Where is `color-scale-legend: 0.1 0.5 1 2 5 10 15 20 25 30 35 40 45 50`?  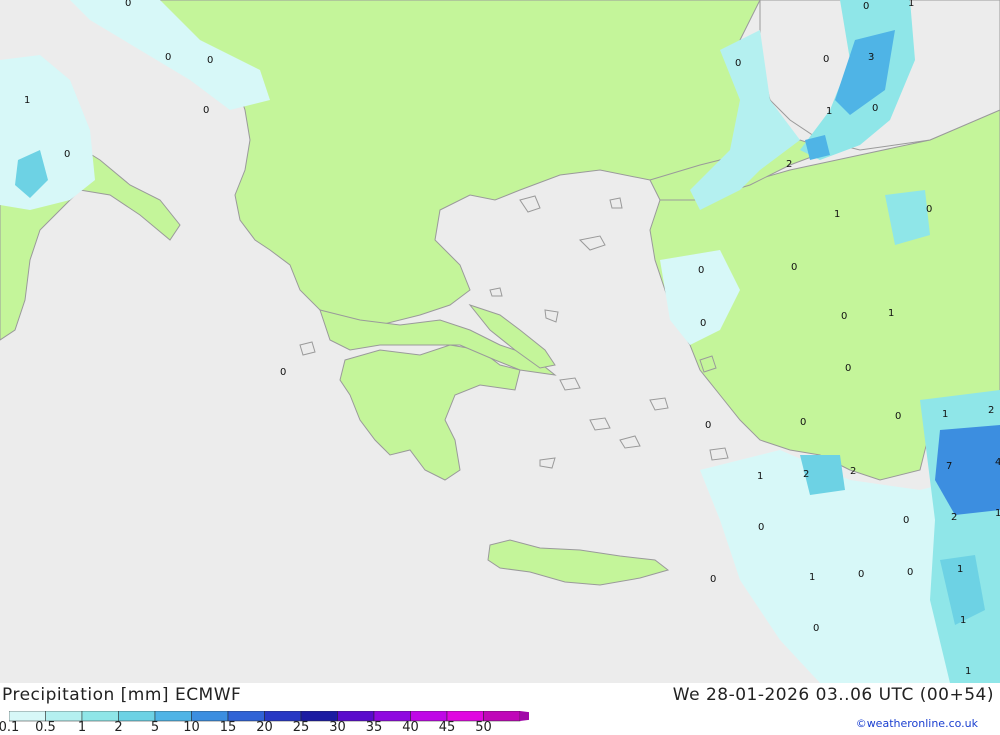
color-scale-legend: 0.1 0.5 1 2 5 10 15 20 25 30 35 40 45 50 is located at coordinates (279, 721).